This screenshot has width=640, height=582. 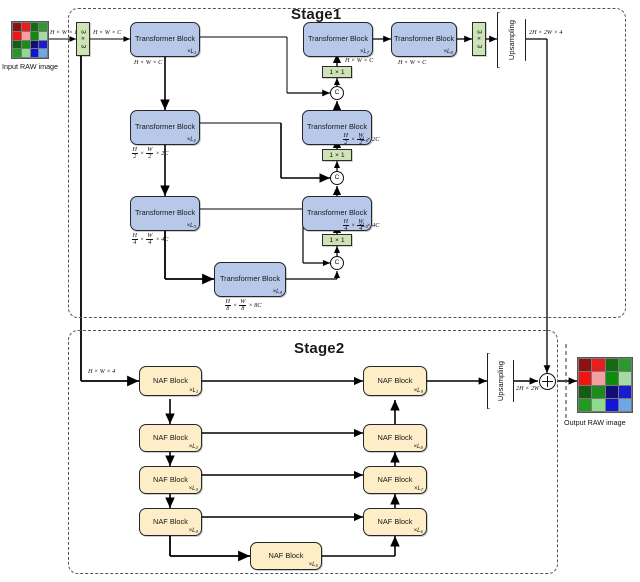 I want to click on naf-block-dec-4: NAF Block ×L₆, so click(x=395, y=522).